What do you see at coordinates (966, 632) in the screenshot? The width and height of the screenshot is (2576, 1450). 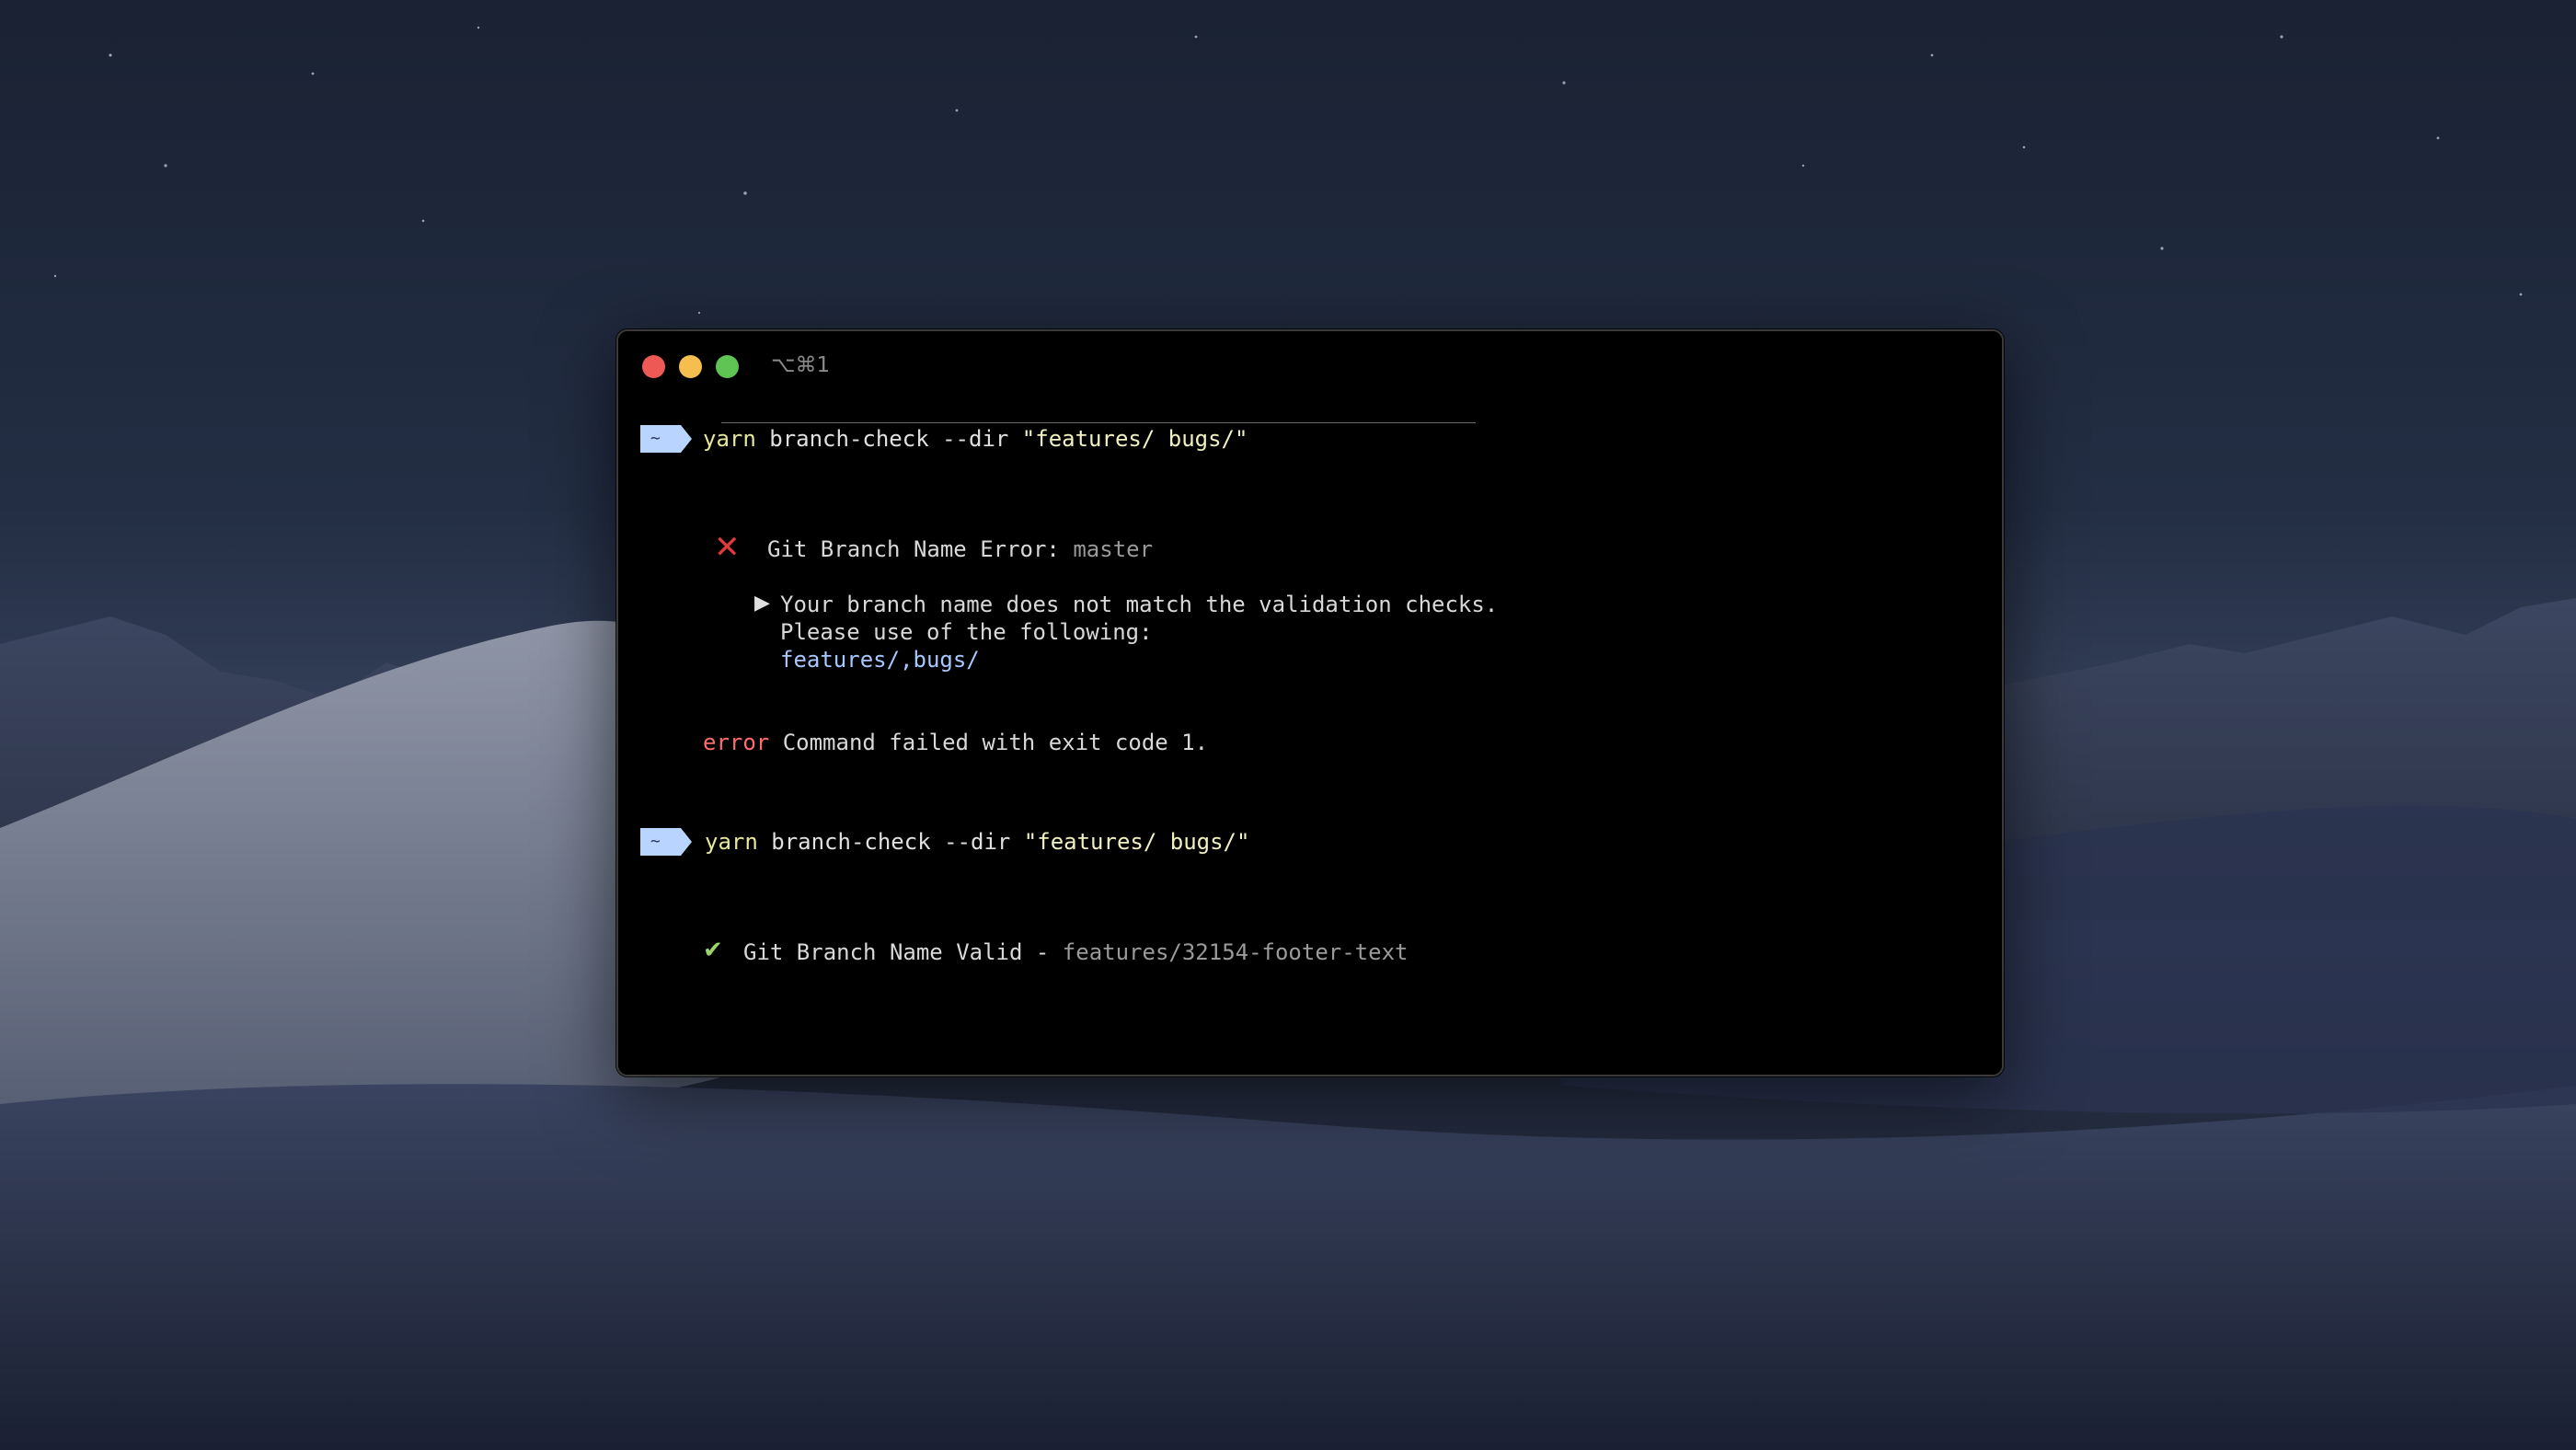 I see `error-message-line-2: Please use of the following:` at bounding box center [966, 632].